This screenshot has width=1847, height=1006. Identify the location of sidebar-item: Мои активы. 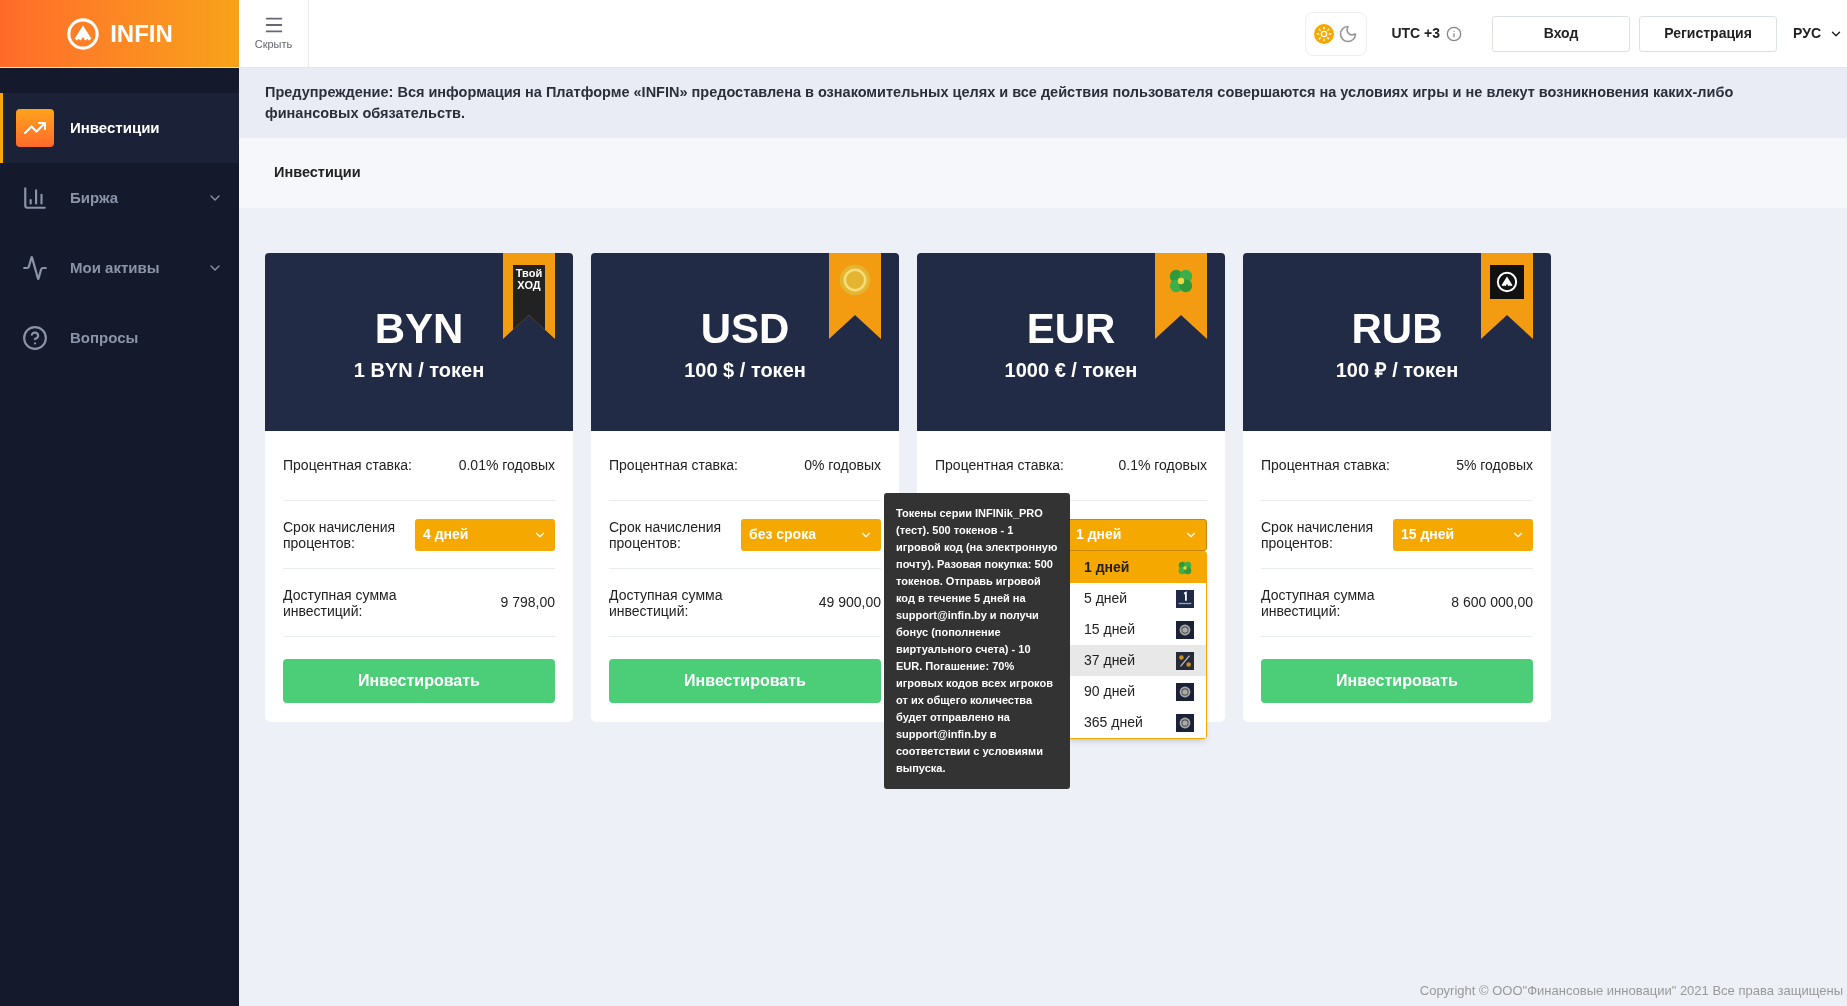
(119, 268).